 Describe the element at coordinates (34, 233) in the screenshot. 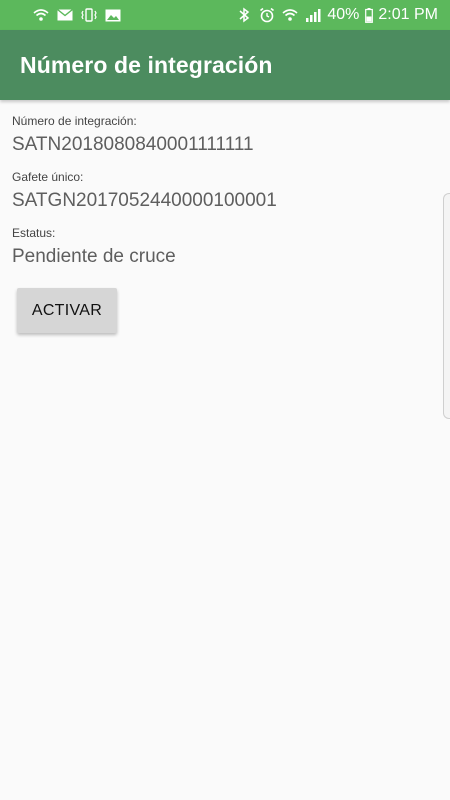

I see `status-label: Estatus:` at that location.